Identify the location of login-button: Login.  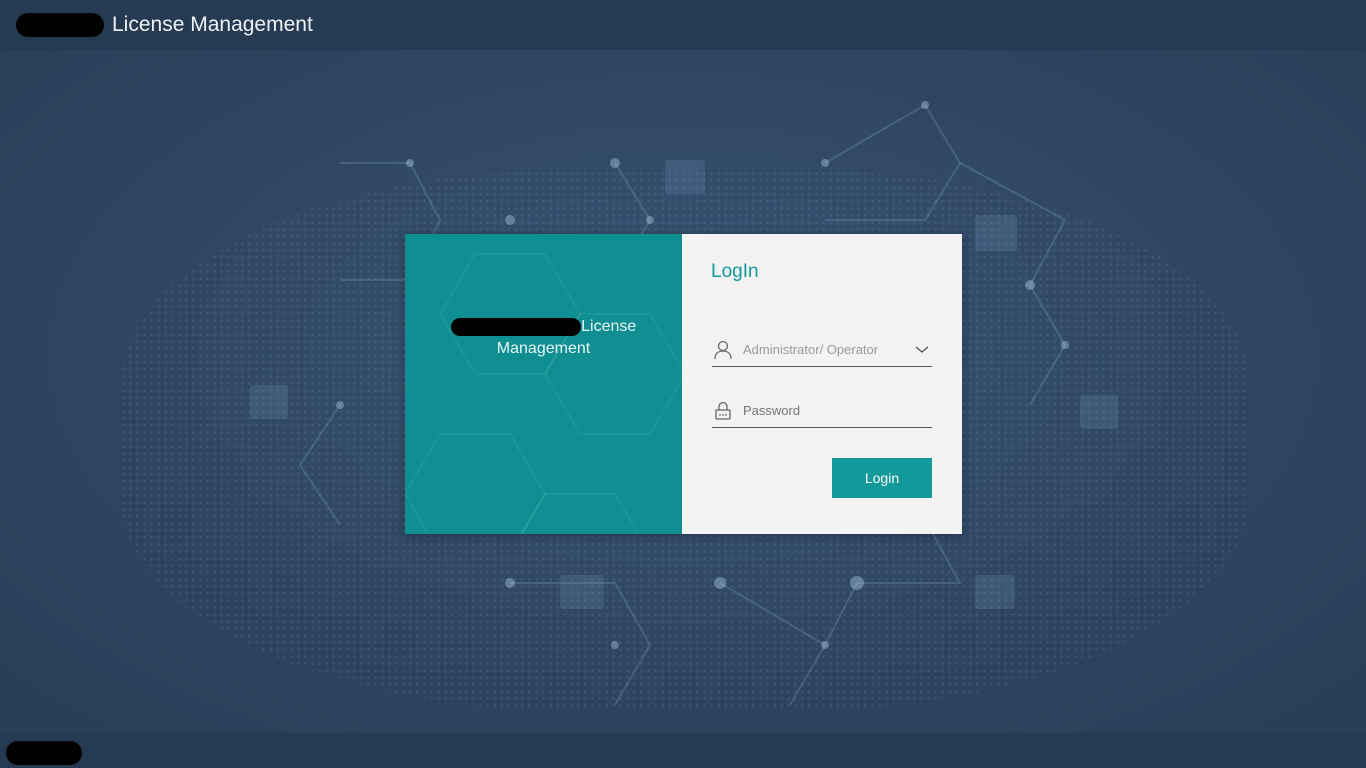
(882, 478).